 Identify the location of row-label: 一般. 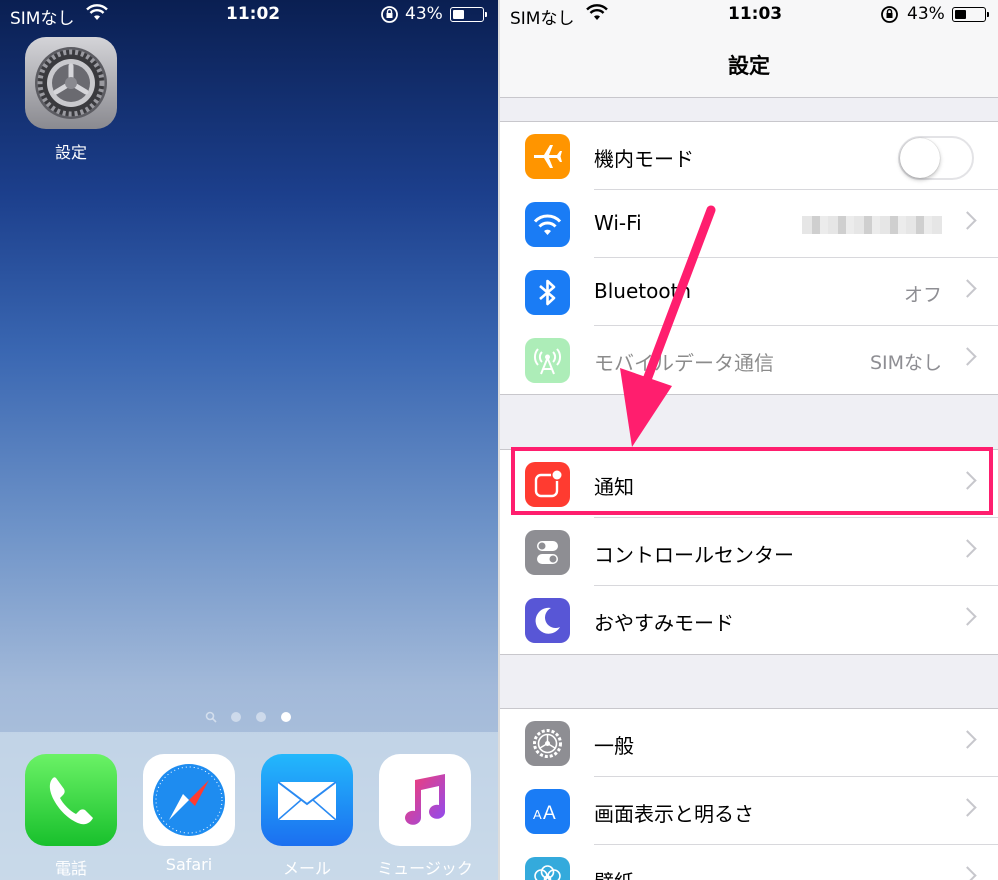
(614, 746).